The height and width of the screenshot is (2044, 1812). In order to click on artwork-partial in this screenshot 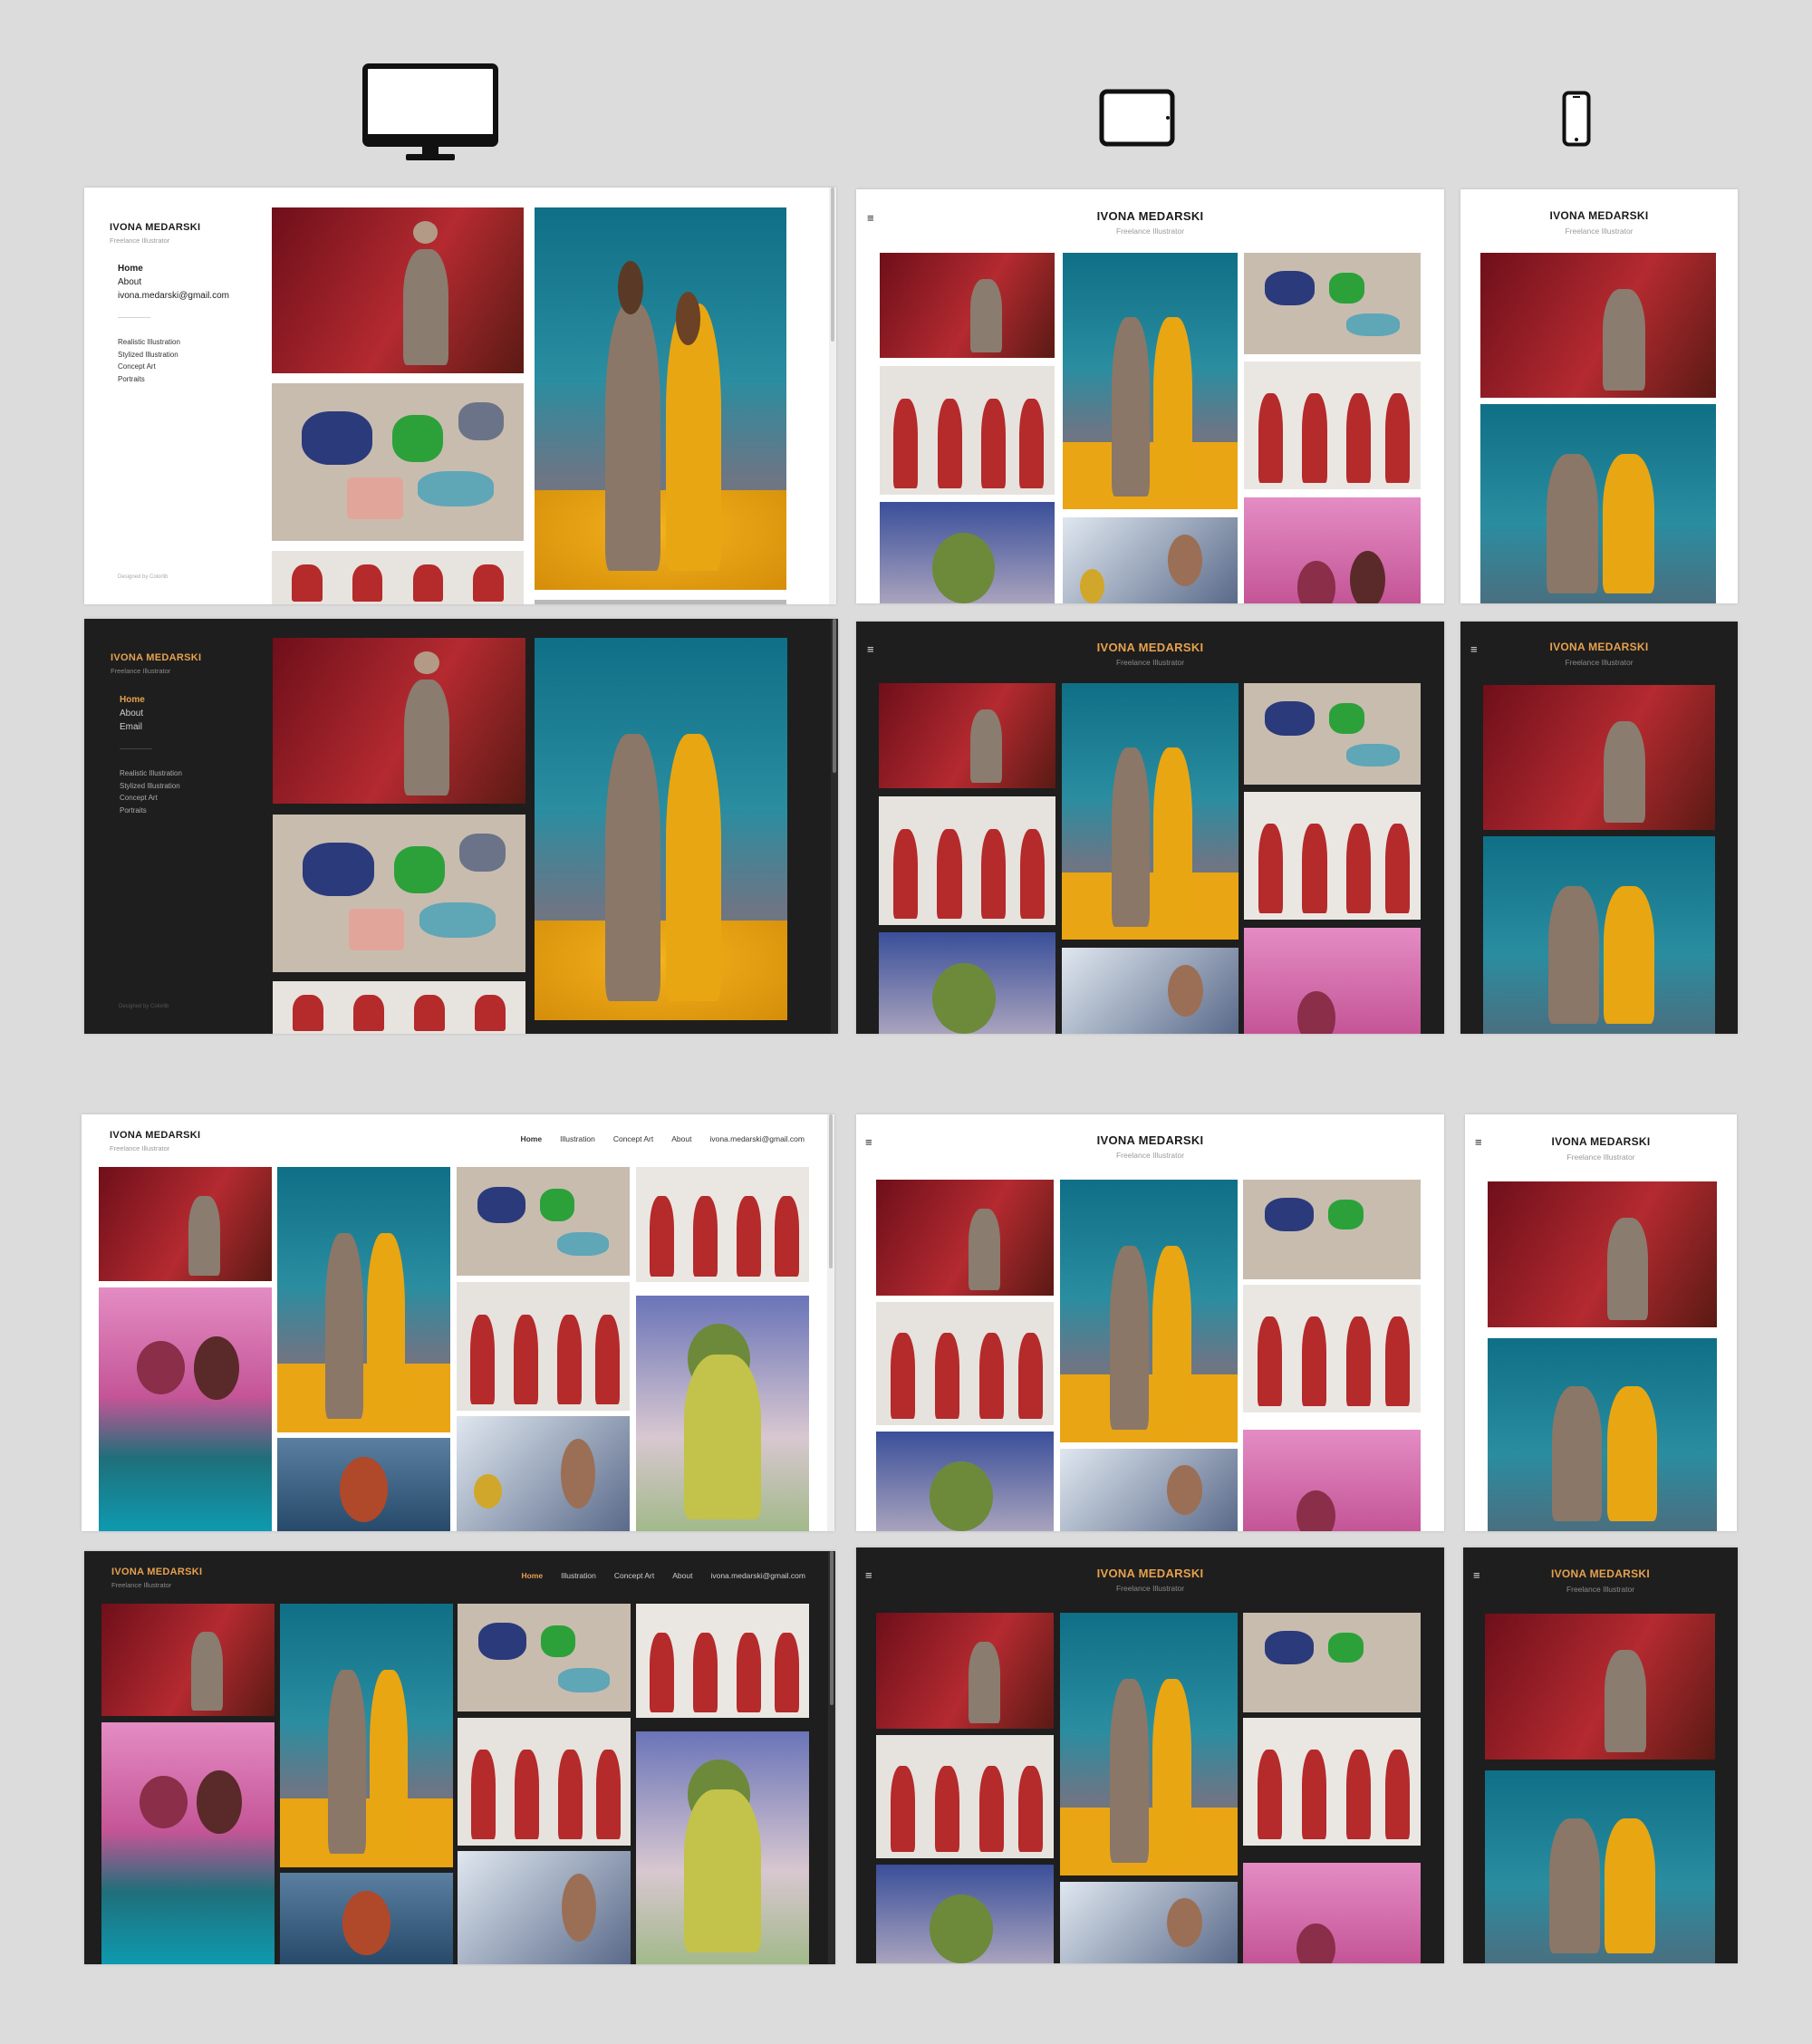, I will do `click(661, 602)`.